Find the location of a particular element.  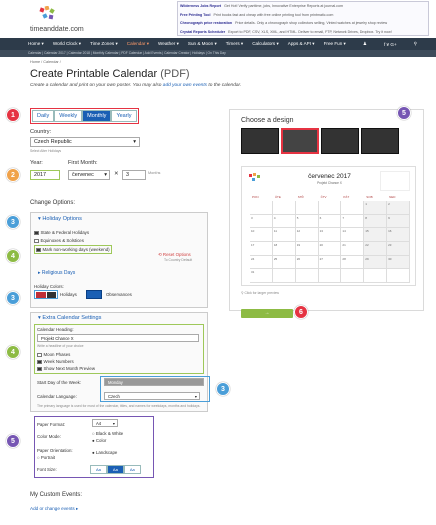

tab-yearly: Yearly is located at coordinates (124, 116).